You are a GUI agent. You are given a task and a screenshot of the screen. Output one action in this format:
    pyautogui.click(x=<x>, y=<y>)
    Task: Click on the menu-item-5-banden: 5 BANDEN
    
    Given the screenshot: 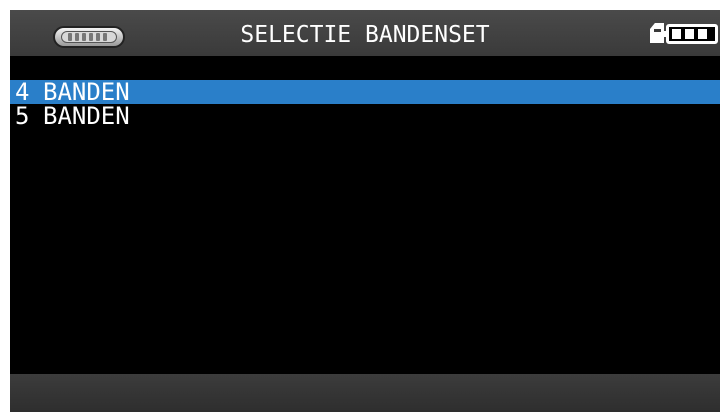 What is the action you would take?
    pyautogui.click(x=365, y=116)
    